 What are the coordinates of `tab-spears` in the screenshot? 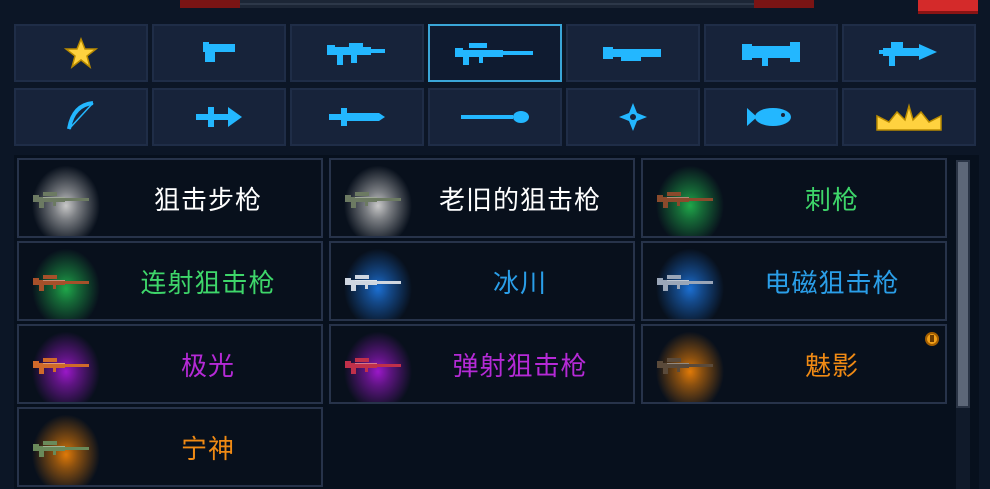 It's located at (495, 117).